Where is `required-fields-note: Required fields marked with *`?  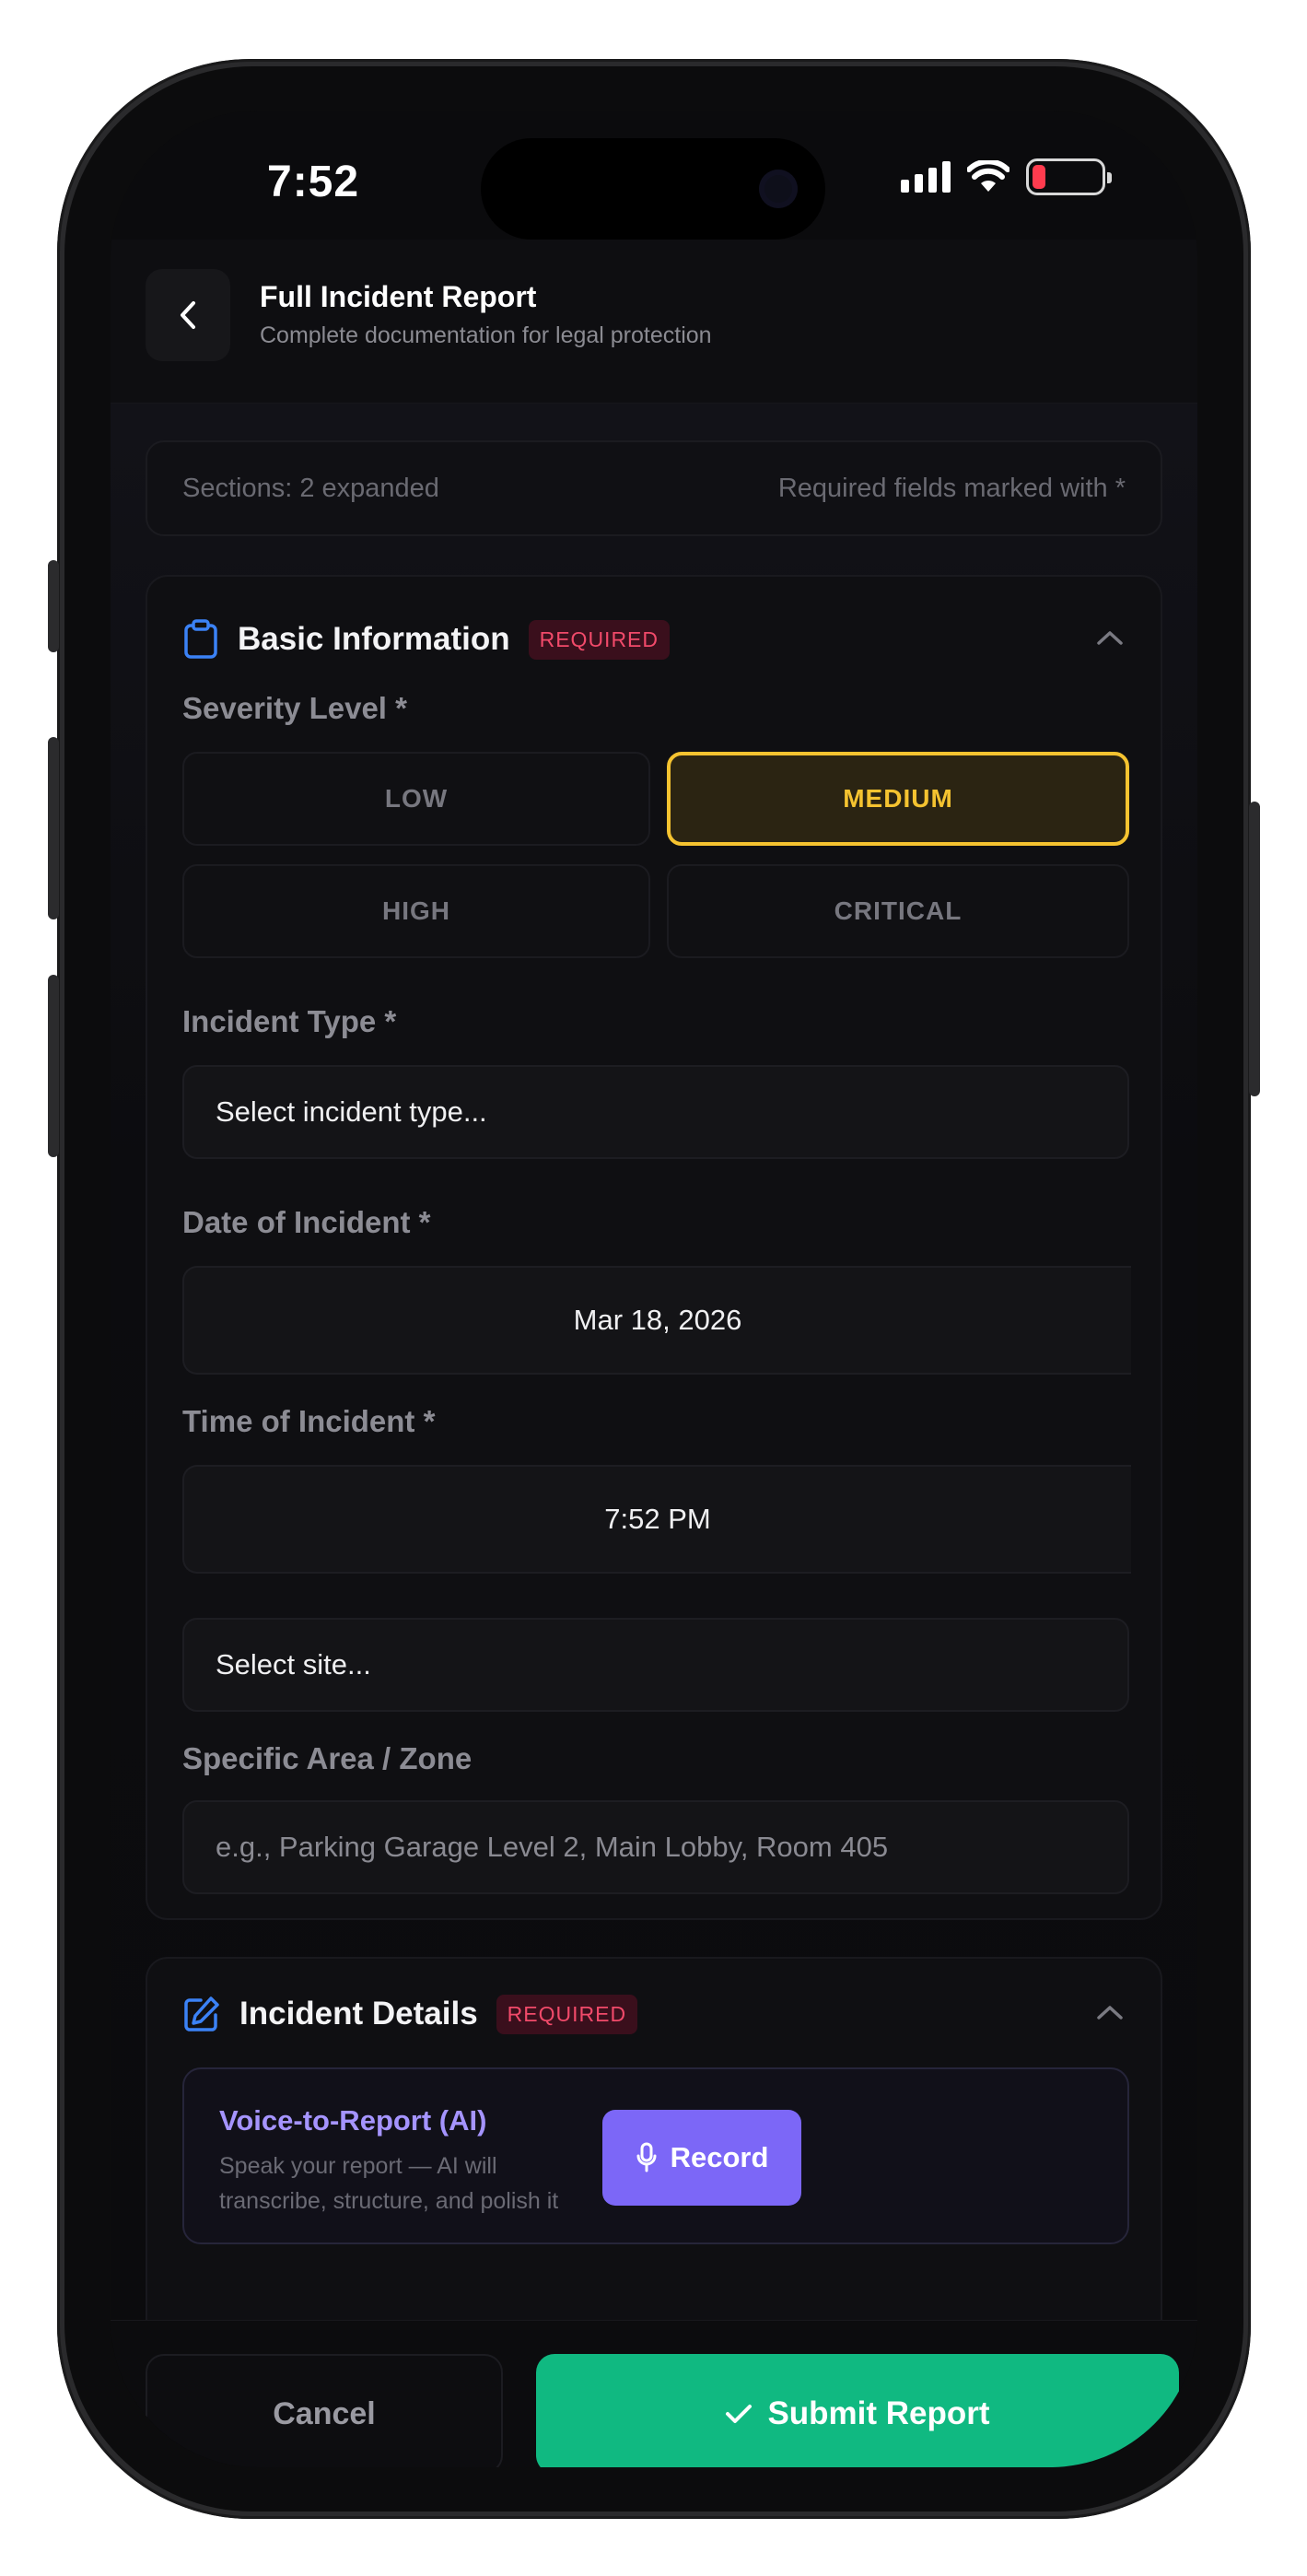 required-fields-note: Required fields marked with * is located at coordinates (951, 488).